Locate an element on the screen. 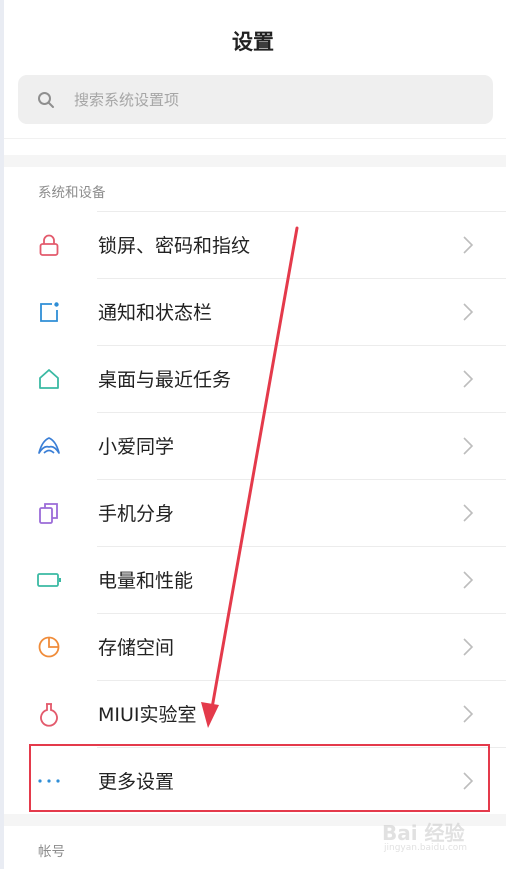 This screenshot has height=869, width=506. search-bar: 搜索系统设置项 is located at coordinates (255, 99).